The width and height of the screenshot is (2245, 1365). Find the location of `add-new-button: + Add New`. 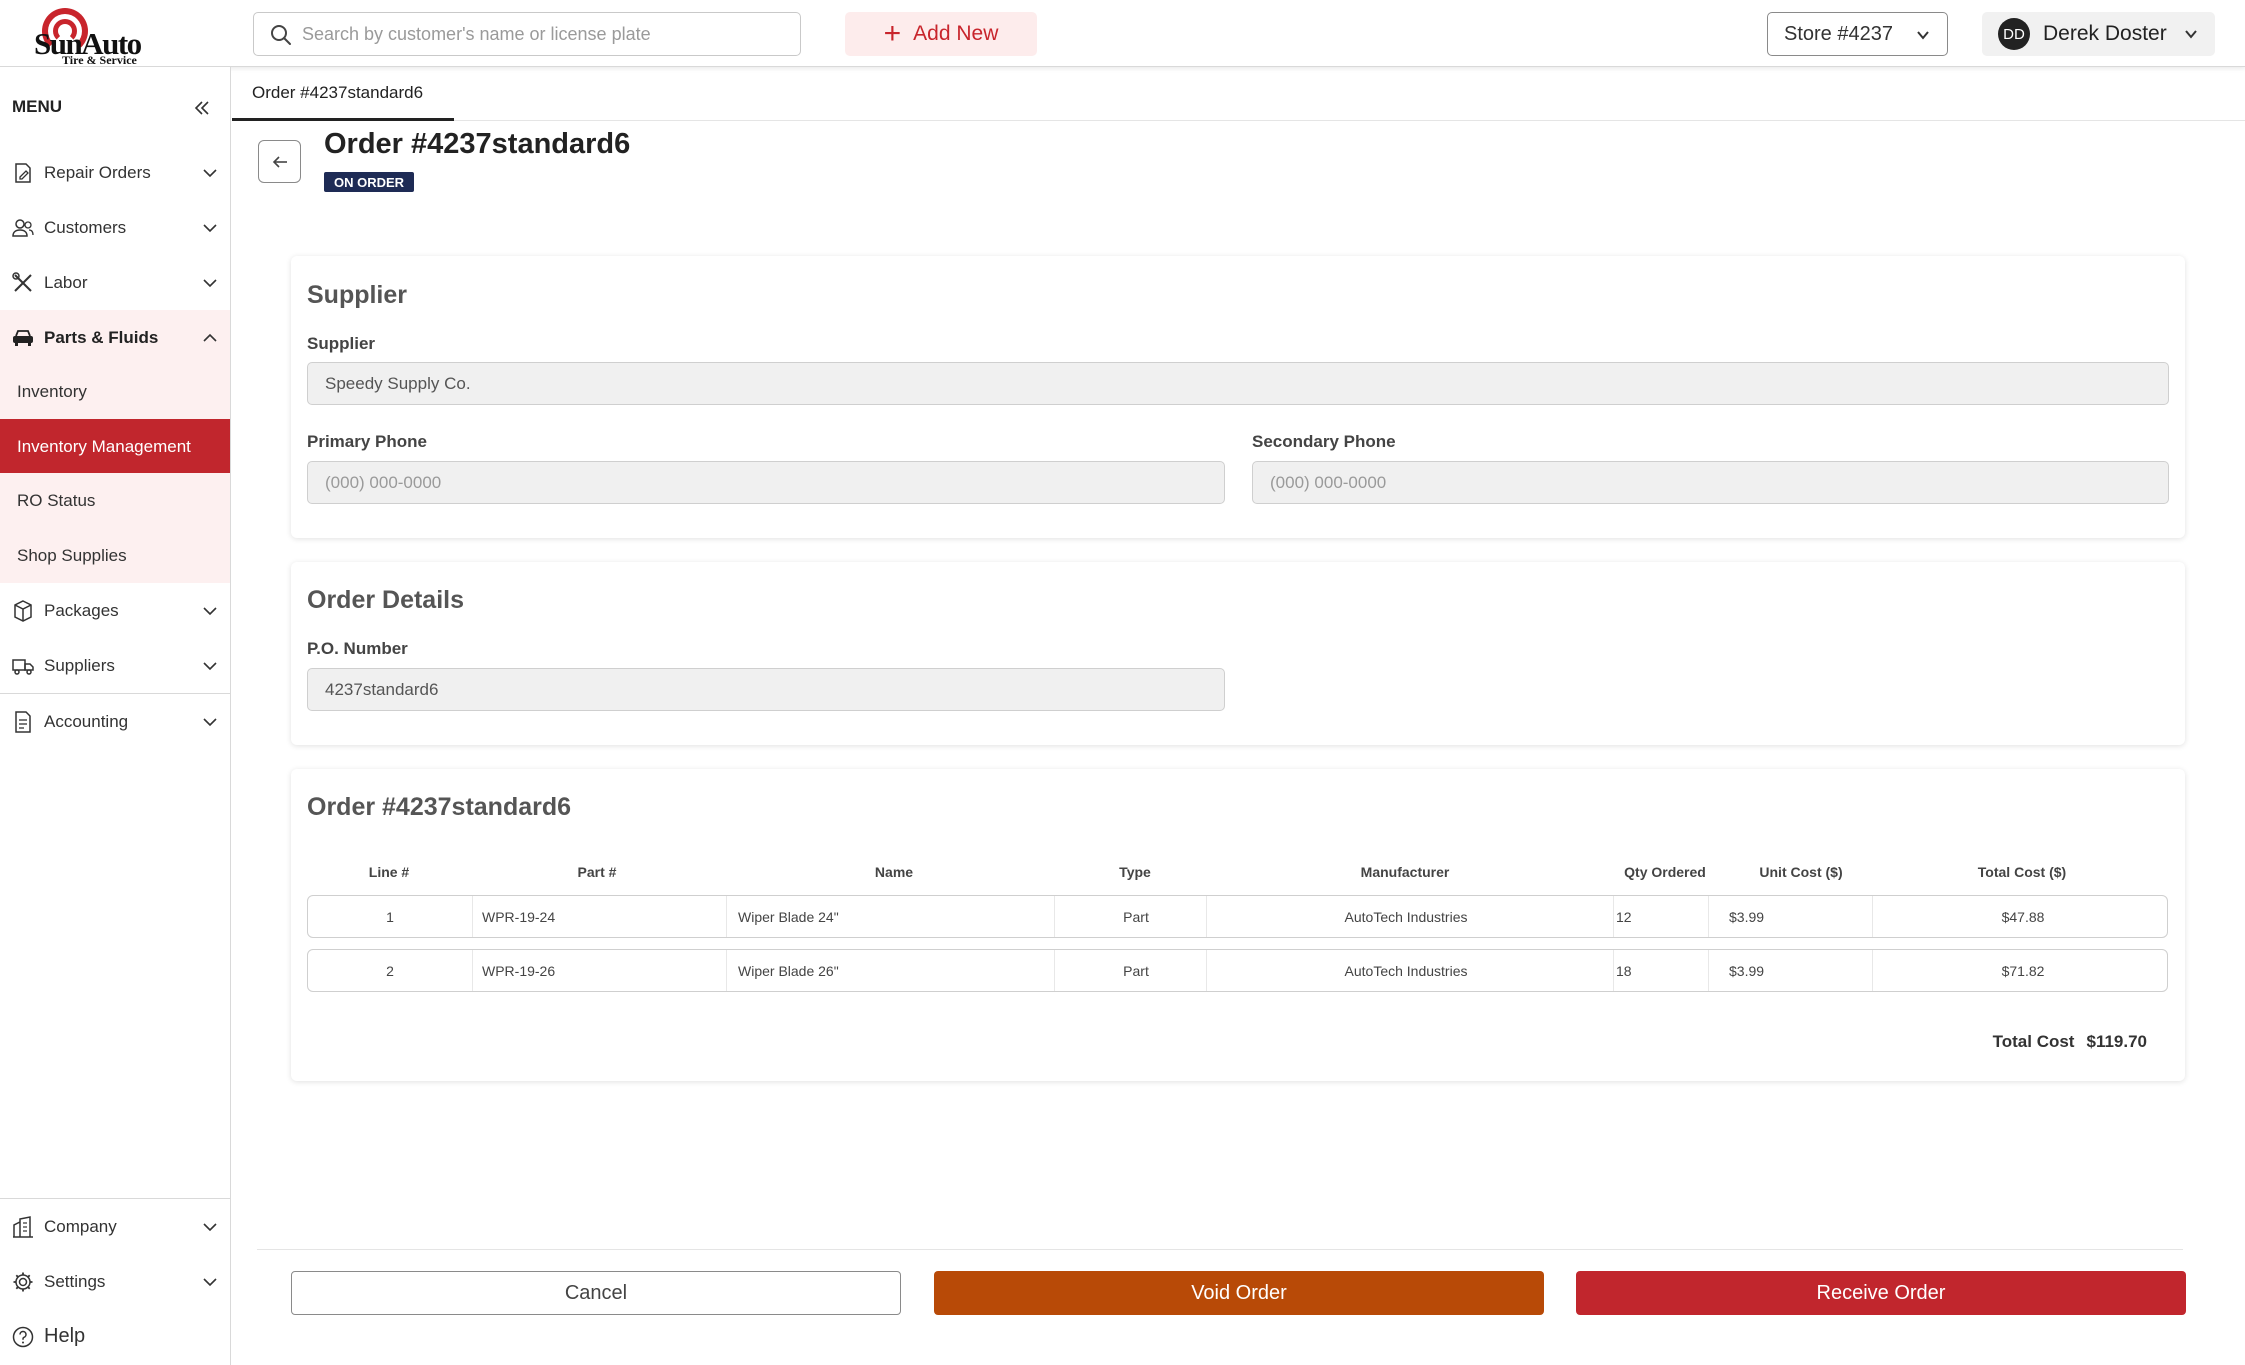

add-new-button: + Add New is located at coordinates (941, 34).